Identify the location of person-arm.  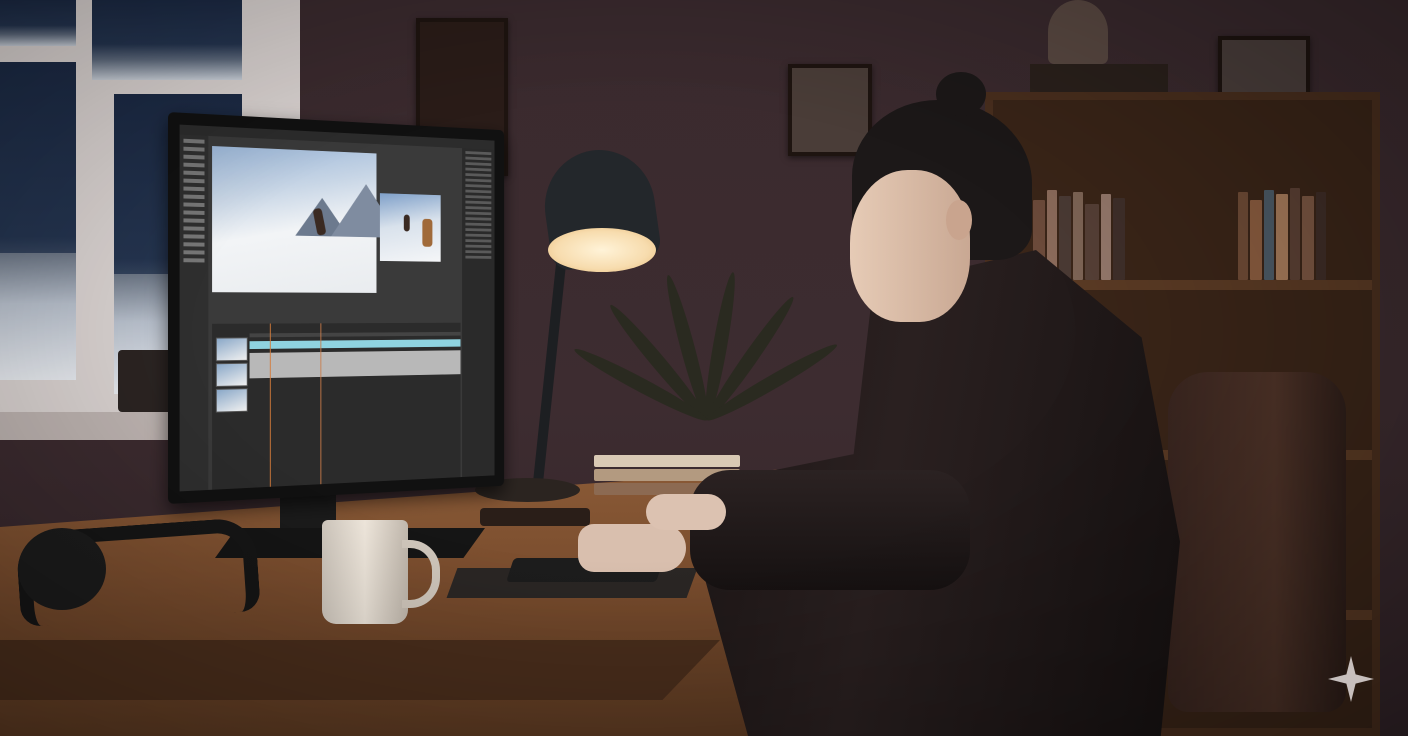
(830, 530).